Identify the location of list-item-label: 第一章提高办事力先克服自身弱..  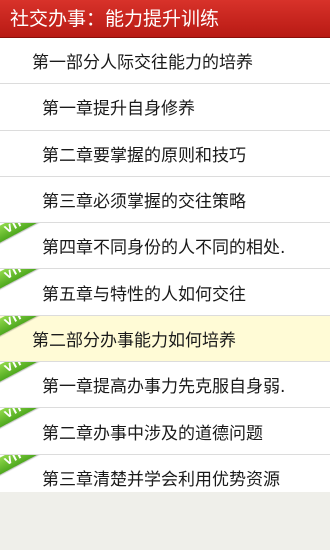
(164, 387).